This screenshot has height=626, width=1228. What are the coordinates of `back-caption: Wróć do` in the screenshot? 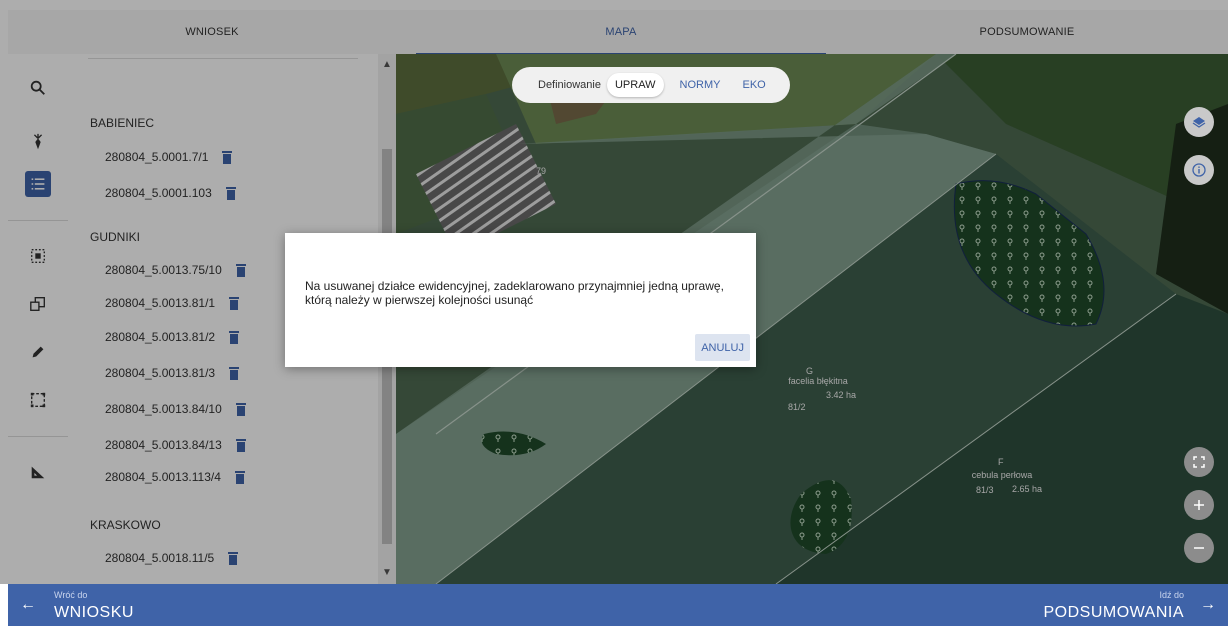 It's located at (71, 595).